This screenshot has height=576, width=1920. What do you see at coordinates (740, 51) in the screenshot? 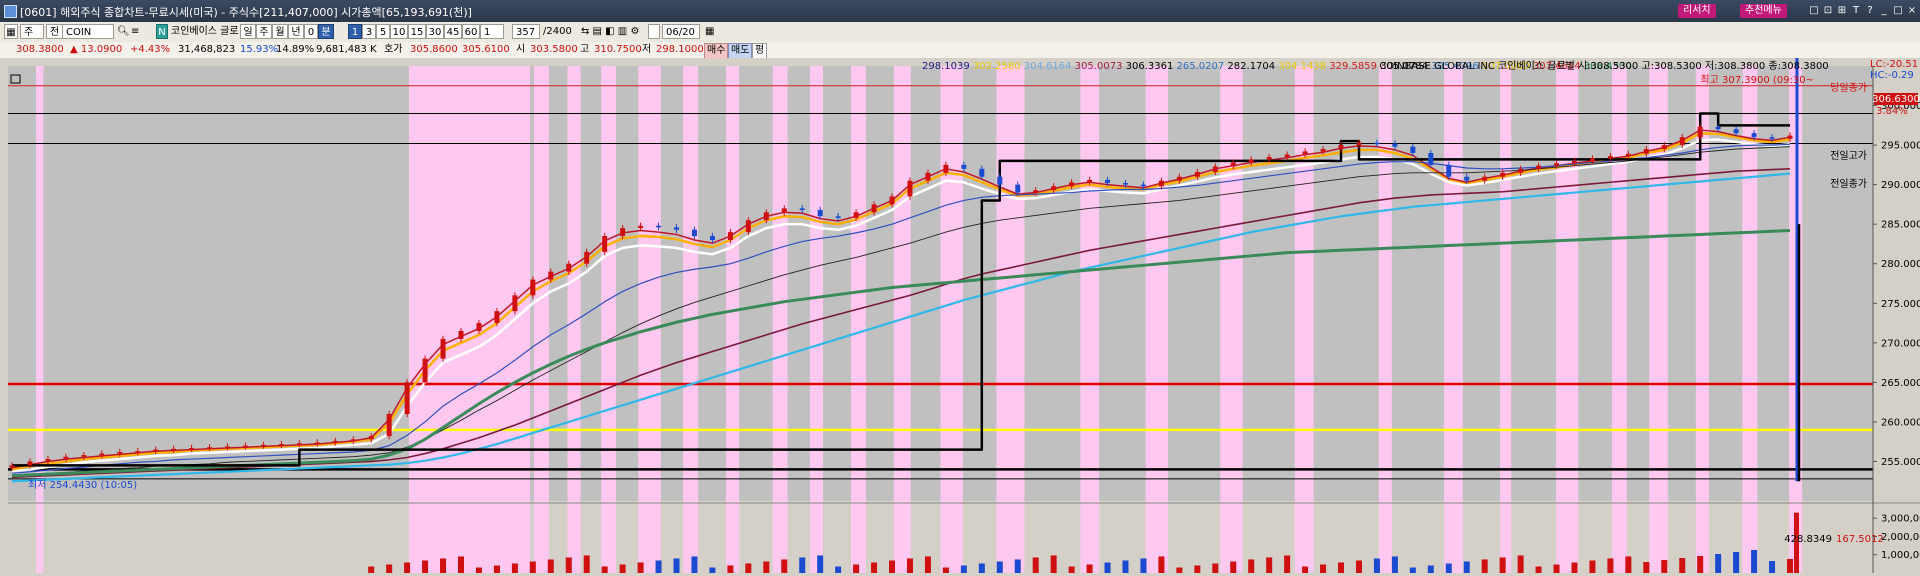
I see `sell-button: 매도` at bounding box center [740, 51].